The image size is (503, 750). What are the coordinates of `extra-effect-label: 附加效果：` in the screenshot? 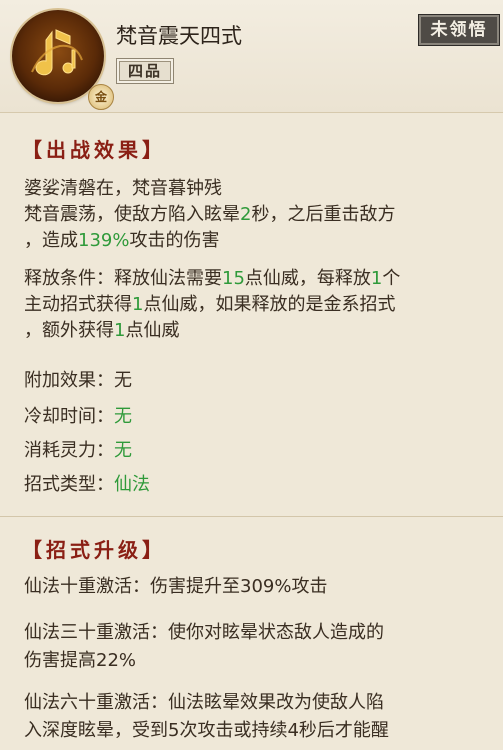 It's located at (69, 380).